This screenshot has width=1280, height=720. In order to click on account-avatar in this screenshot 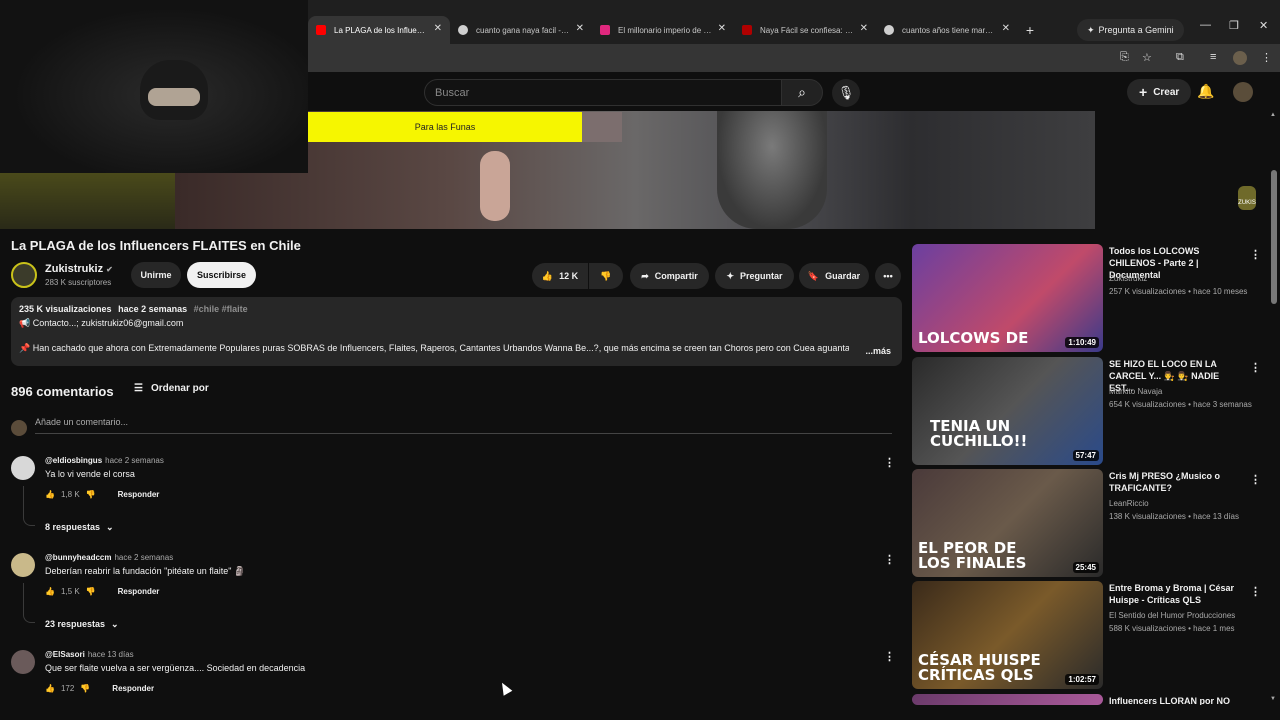, I will do `click(1243, 92)`.